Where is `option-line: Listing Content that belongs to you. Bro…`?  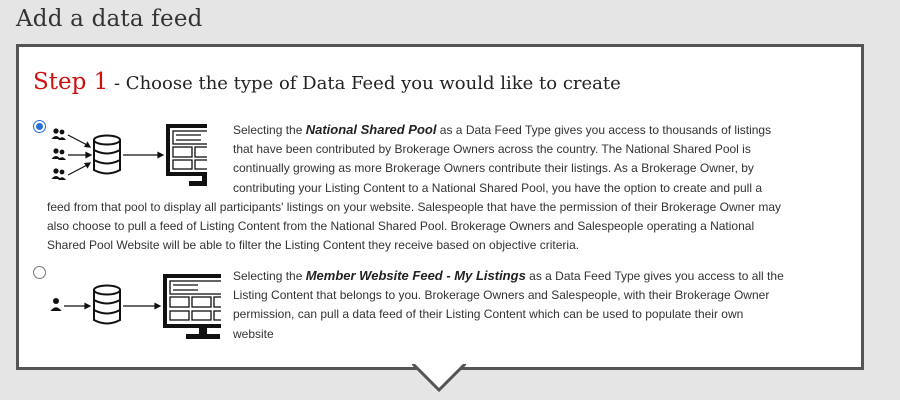 option-line: Listing Content that belongs to you. Bro… is located at coordinates (501, 295).